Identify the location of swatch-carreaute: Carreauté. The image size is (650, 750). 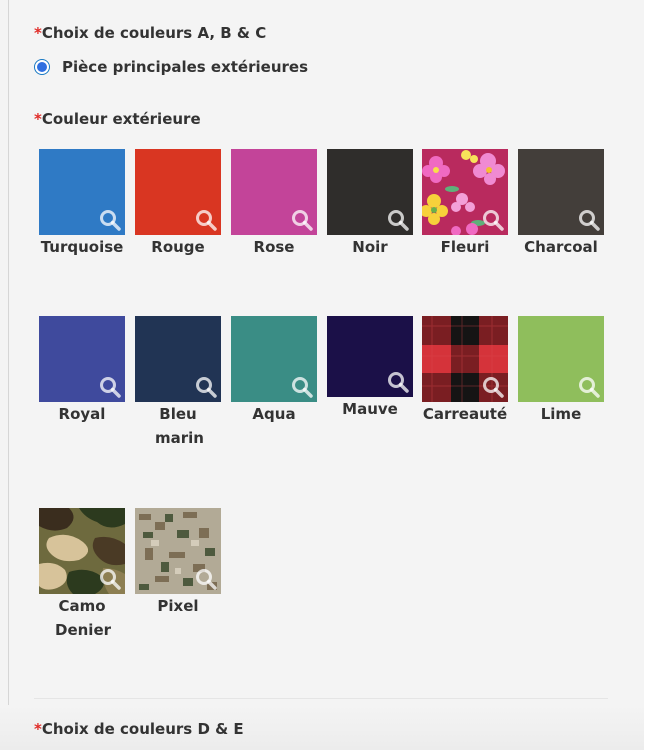
(465, 371).